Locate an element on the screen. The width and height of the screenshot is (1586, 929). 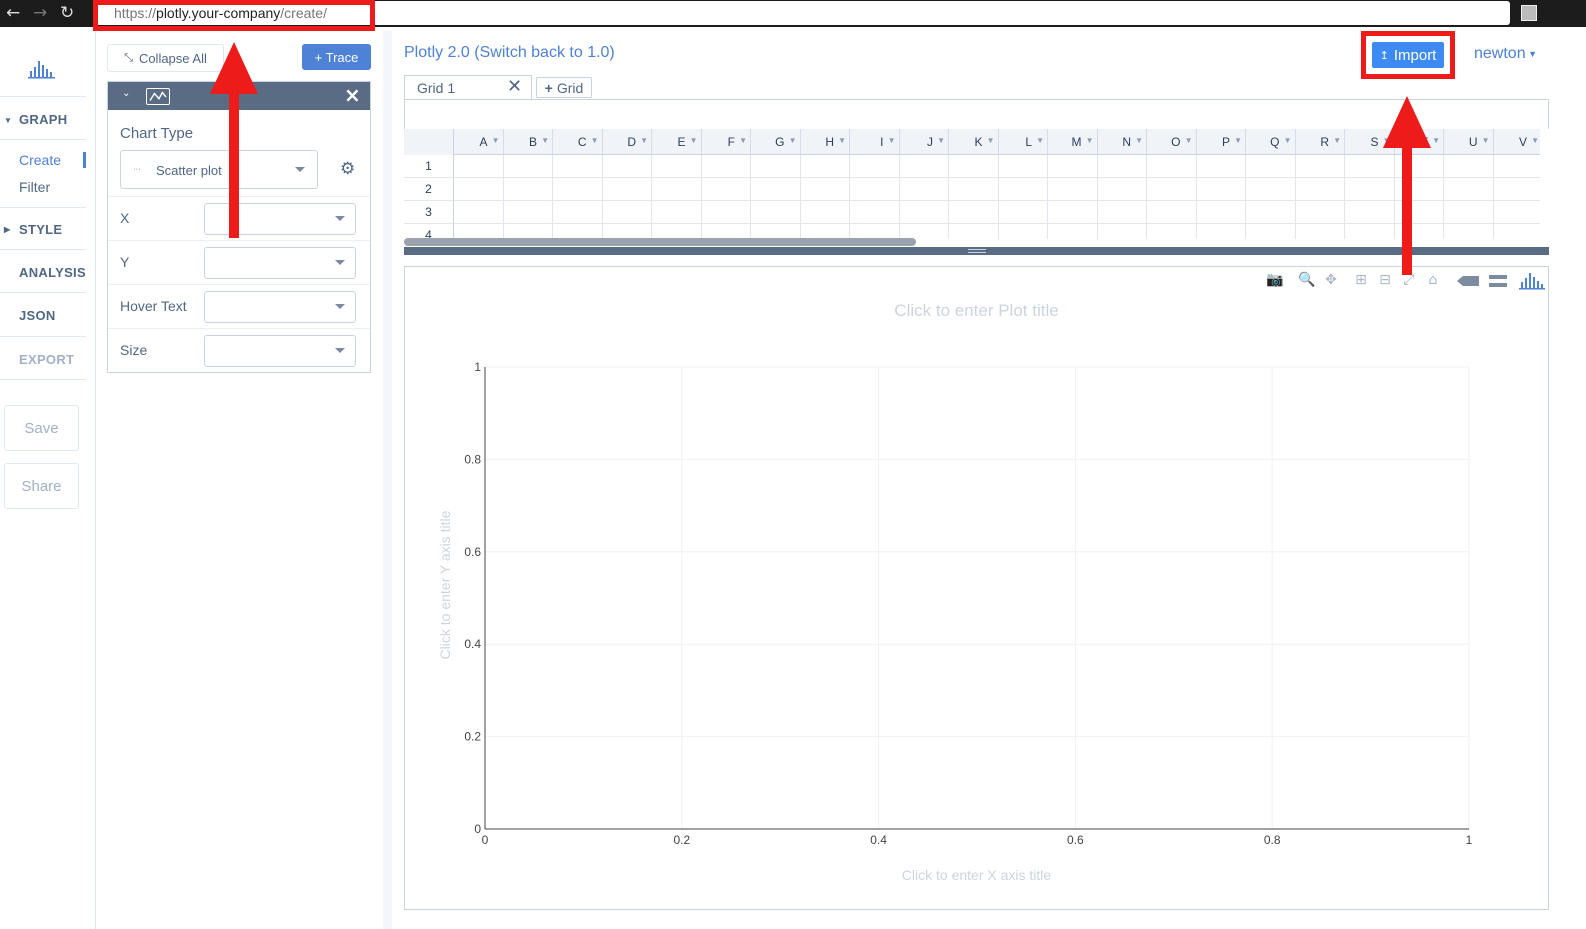
row-header: 4 is located at coordinates (429, 231).